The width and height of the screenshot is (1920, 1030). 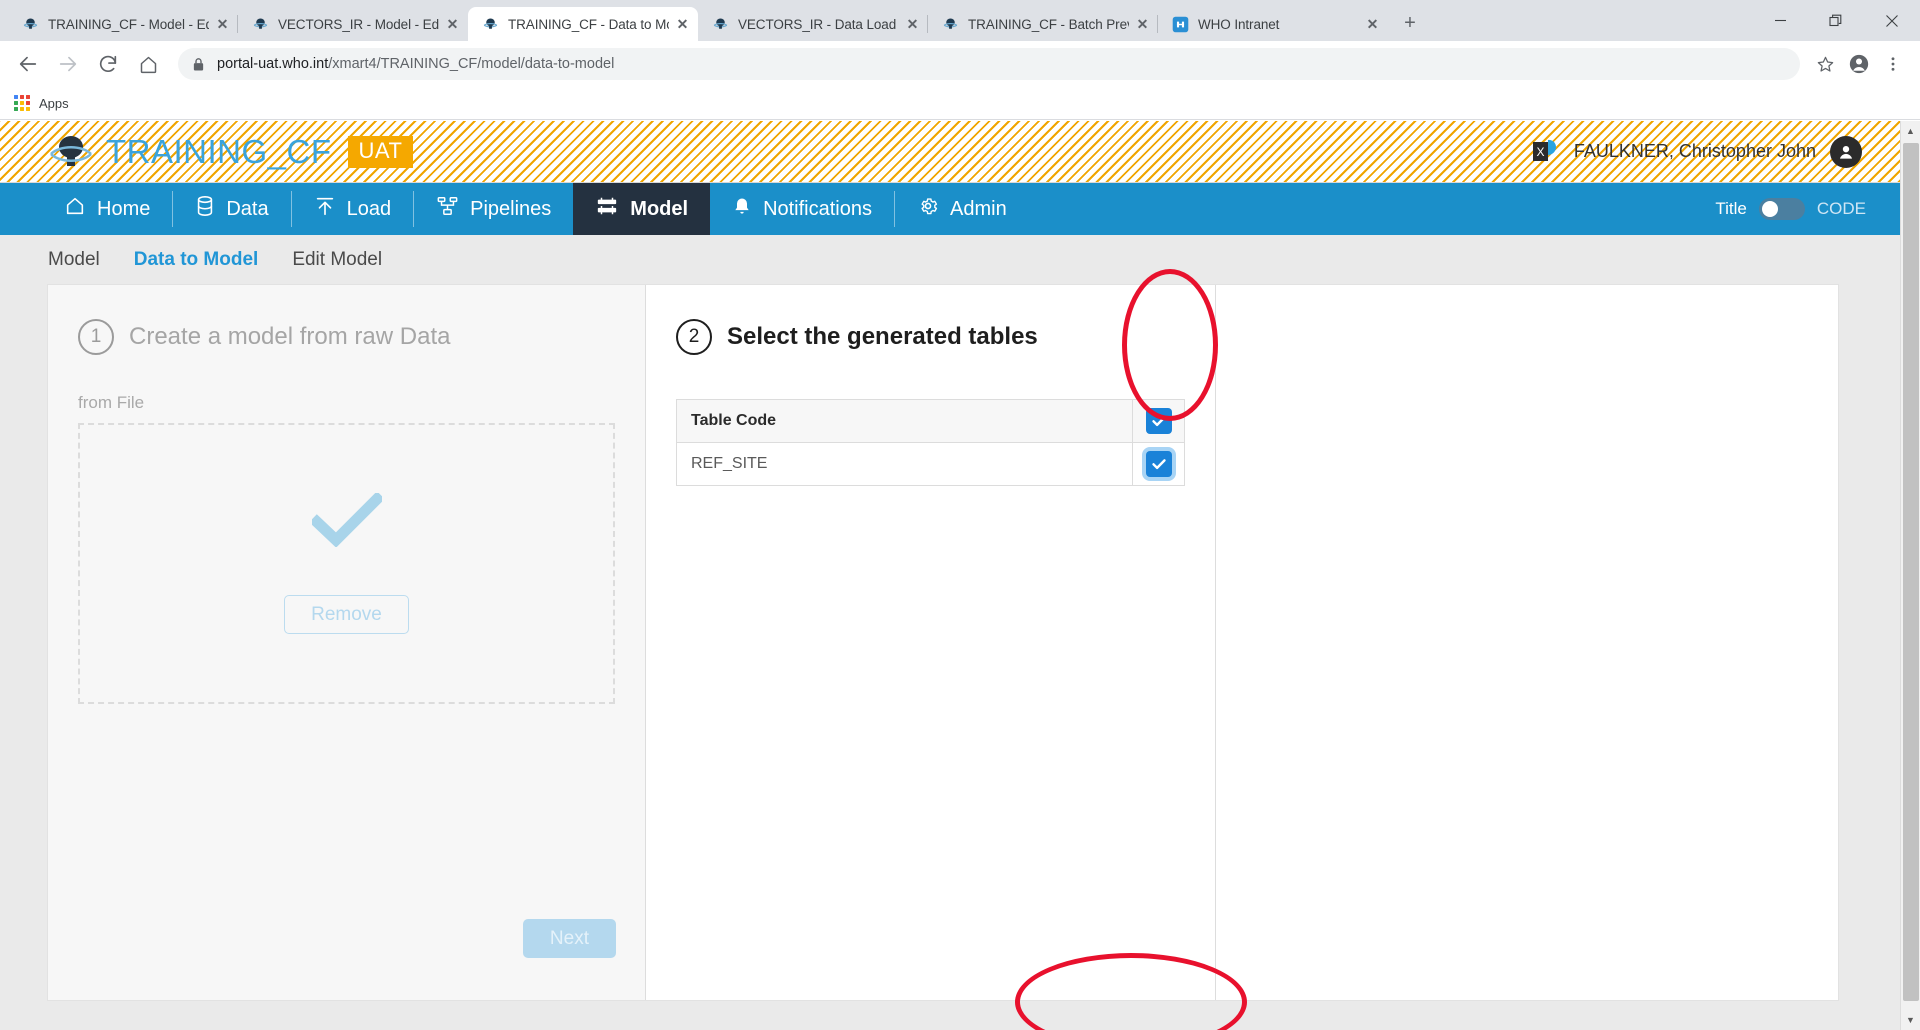 I want to click on table-header: Table Code, so click(x=930, y=421).